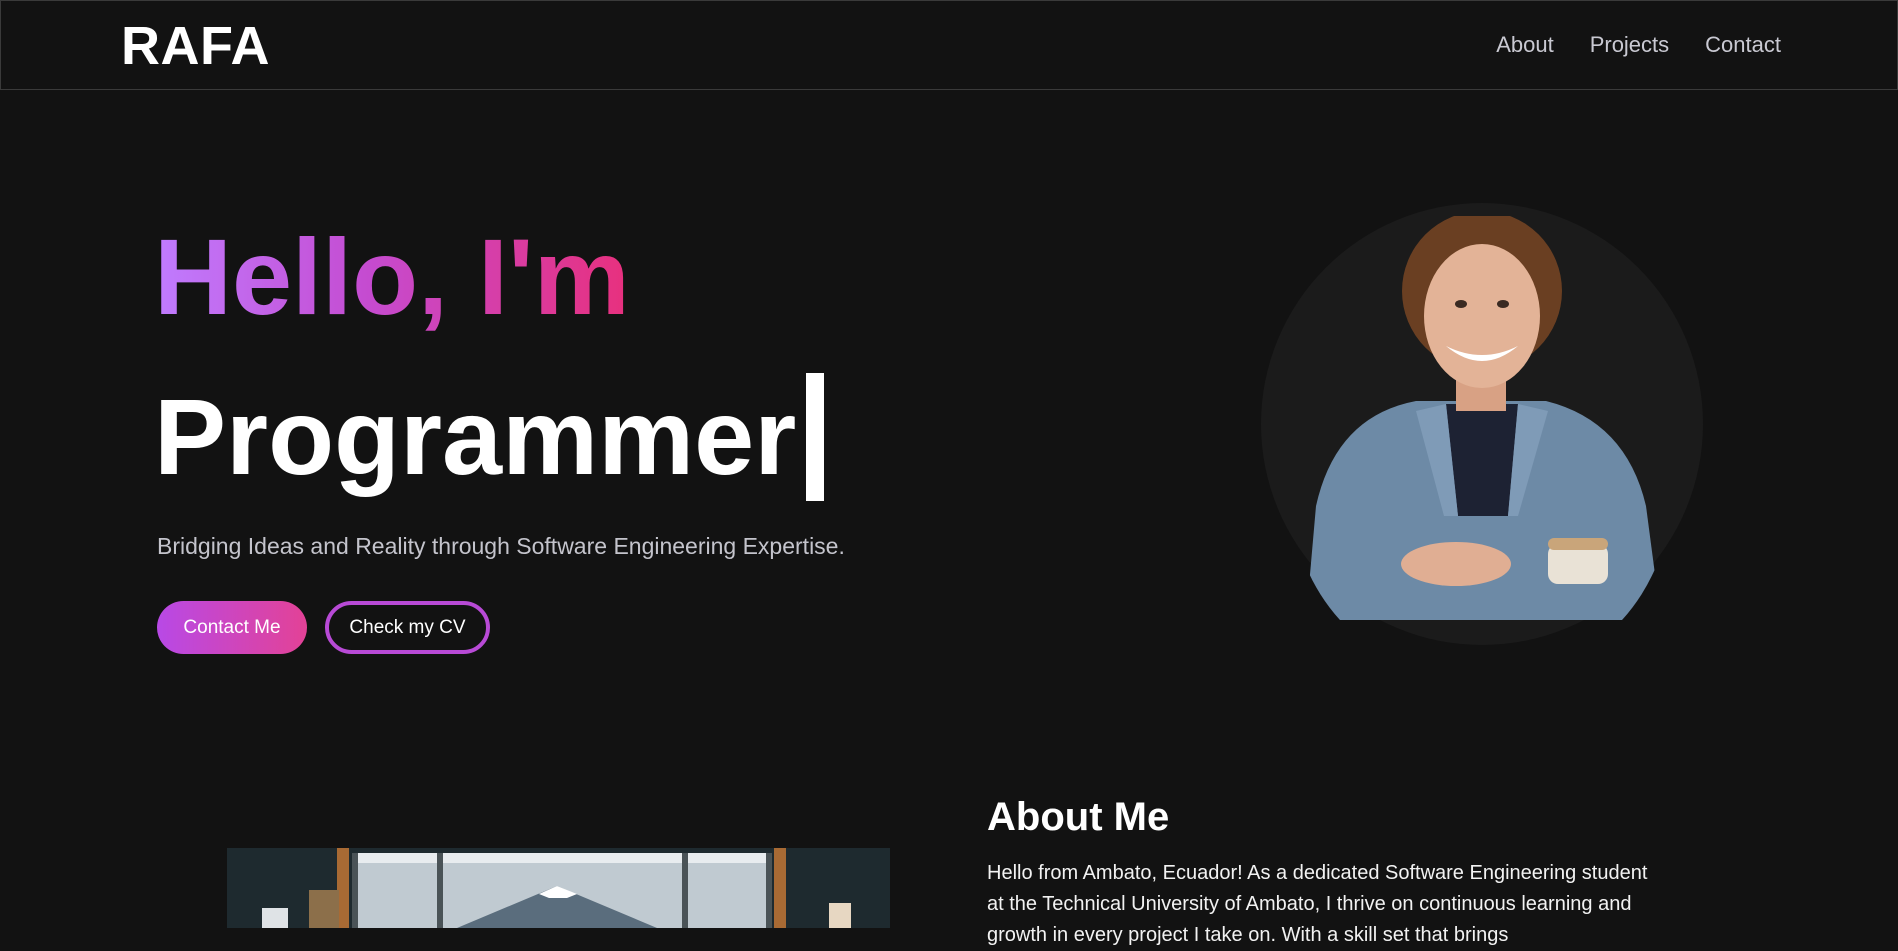 The width and height of the screenshot is (1898, 951). Describe the element at coordinates (407, 627) in the screenshot. I see `check-cv-button: Check my CV` at that location.